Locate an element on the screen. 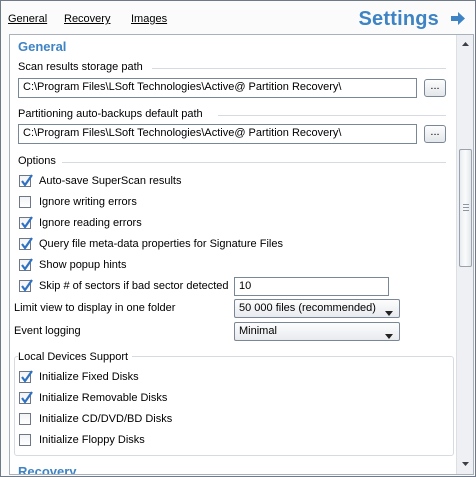  checkbox-label: Initialize Removable Disks is located at coordinates (103, 398).